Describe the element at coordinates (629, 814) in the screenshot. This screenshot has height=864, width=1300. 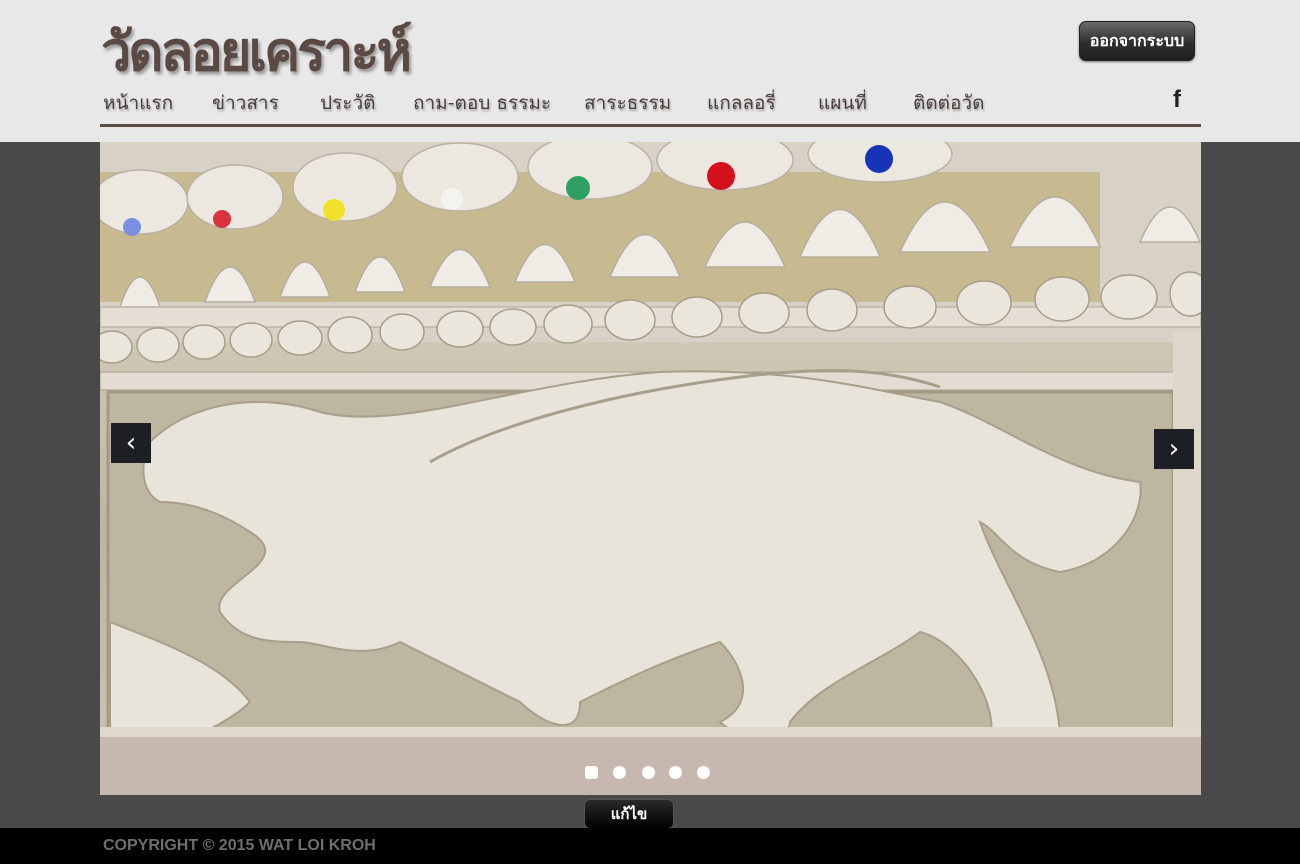
I see `edit-button: แก้ไข` at that location.